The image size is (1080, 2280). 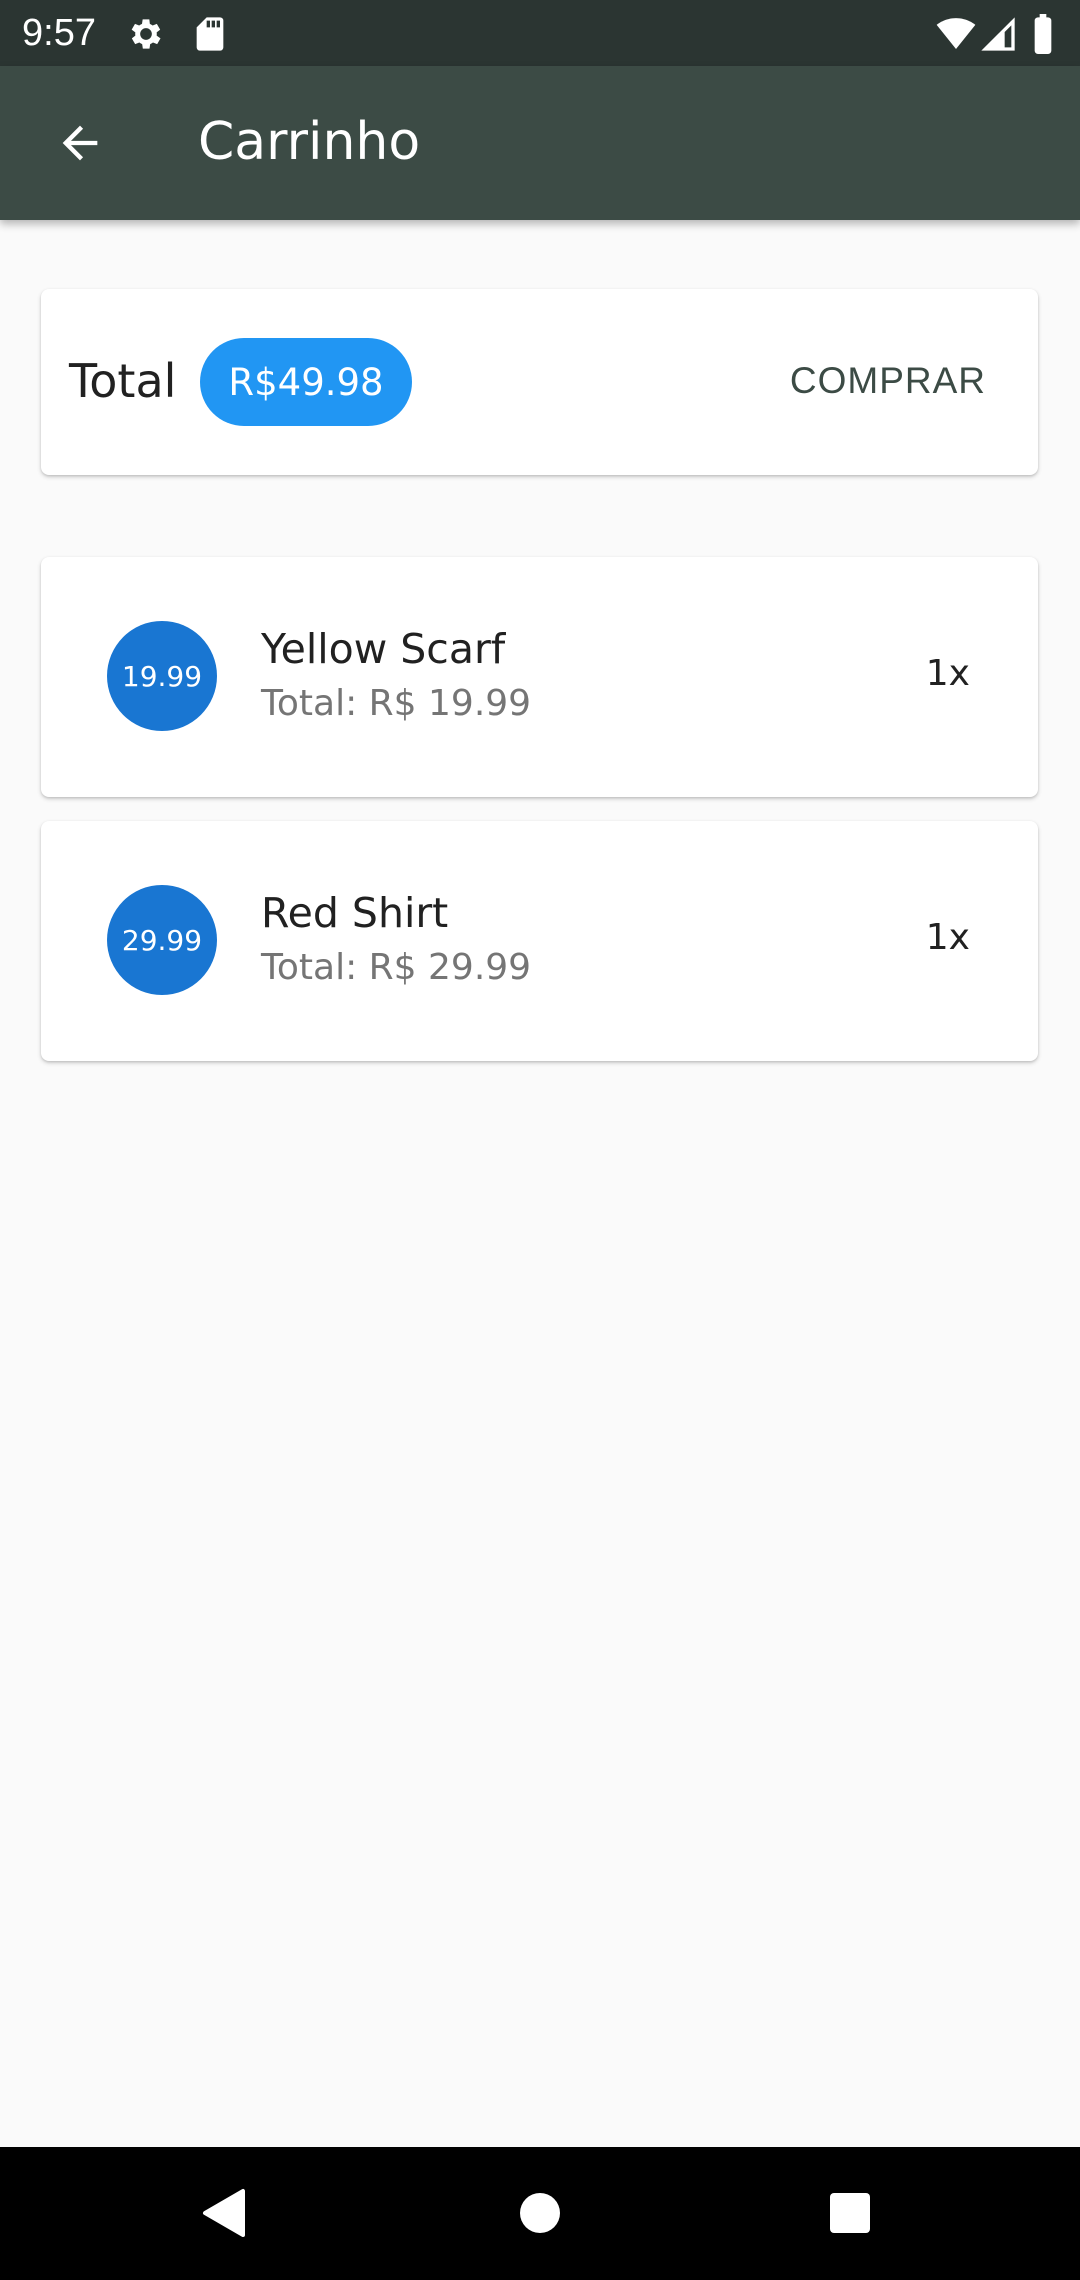 I want to click on item-name: Yellow Scarf, so click(x=383, y=649).